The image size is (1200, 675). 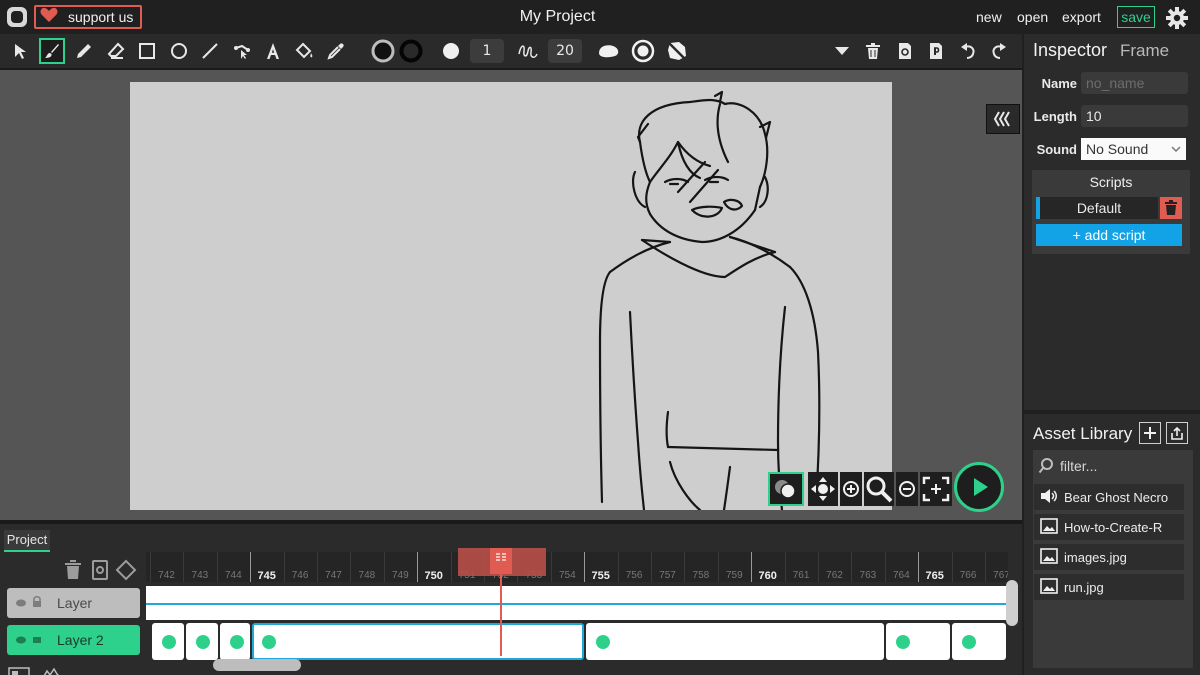 What do you see at coordinates (1059, 83) in the screenshot?
I see `name-label: Name` at bounding box center [1059, 83].